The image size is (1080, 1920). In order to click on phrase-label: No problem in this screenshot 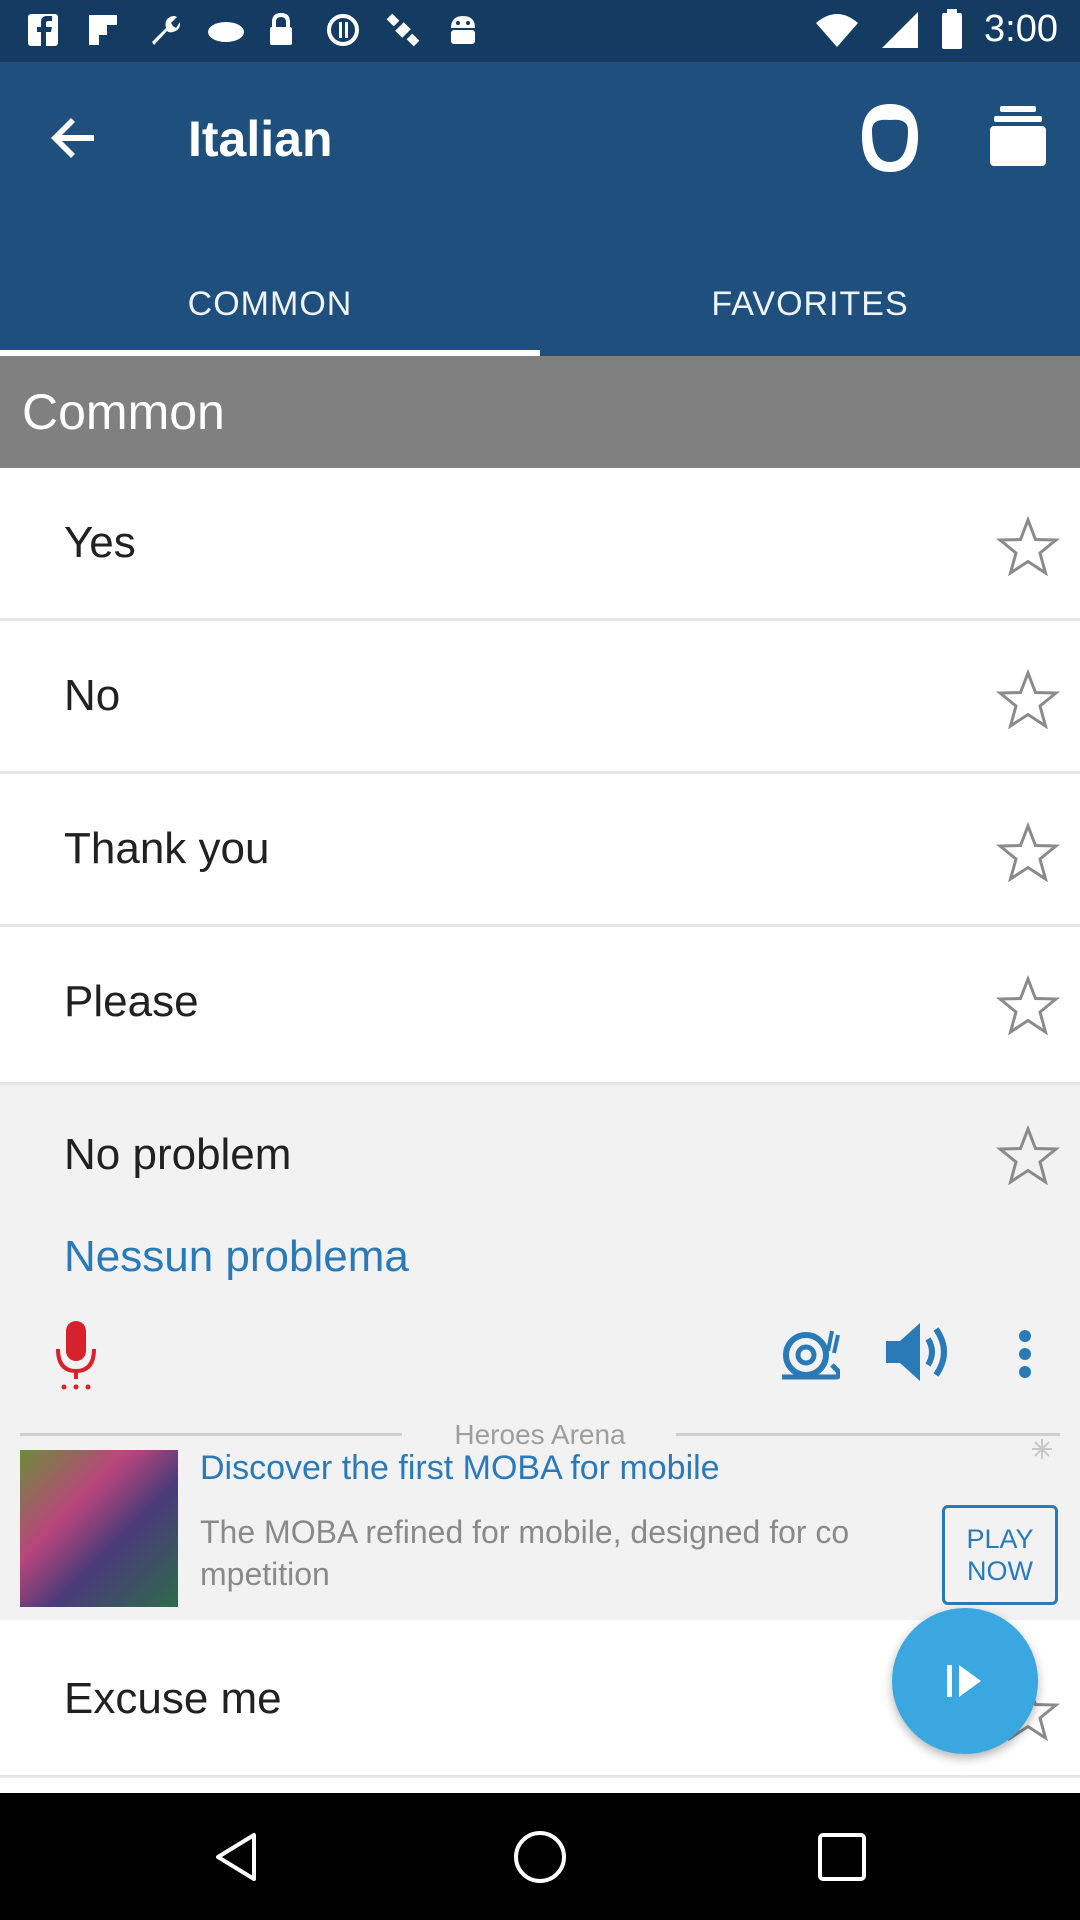, I will do `click(178, 1154)`.